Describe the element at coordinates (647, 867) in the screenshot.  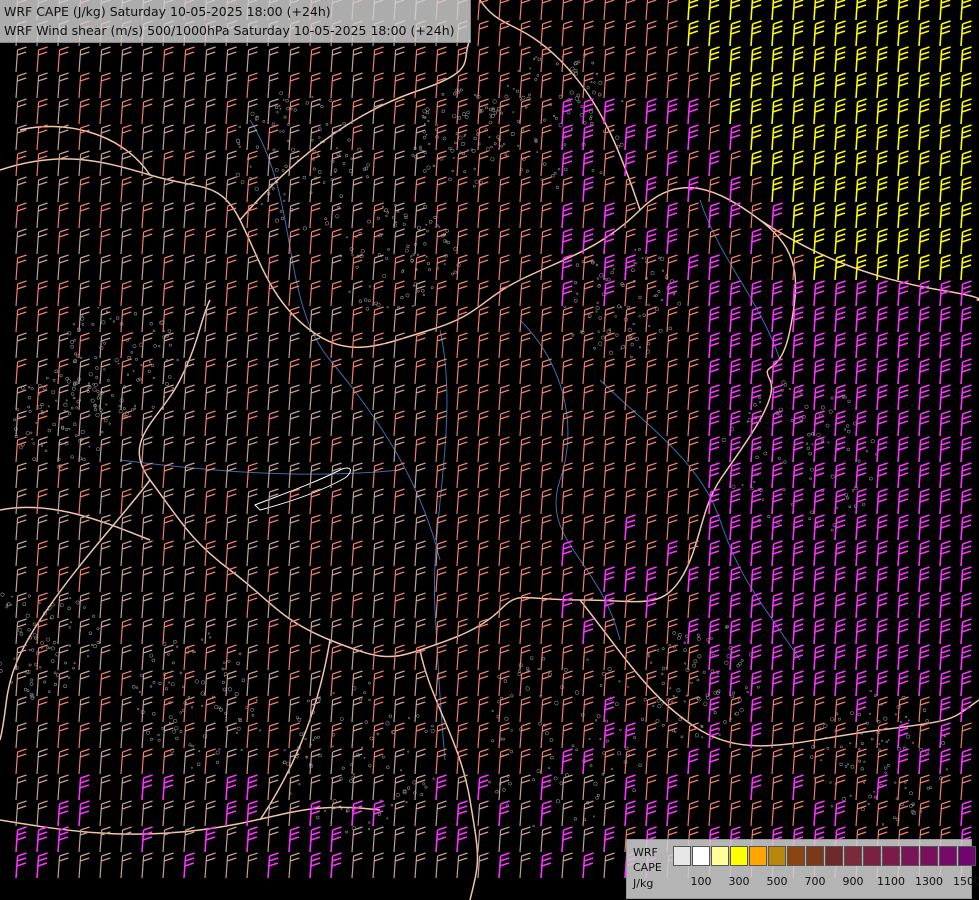
I see `legend-variable-label: CAPE` at that location.